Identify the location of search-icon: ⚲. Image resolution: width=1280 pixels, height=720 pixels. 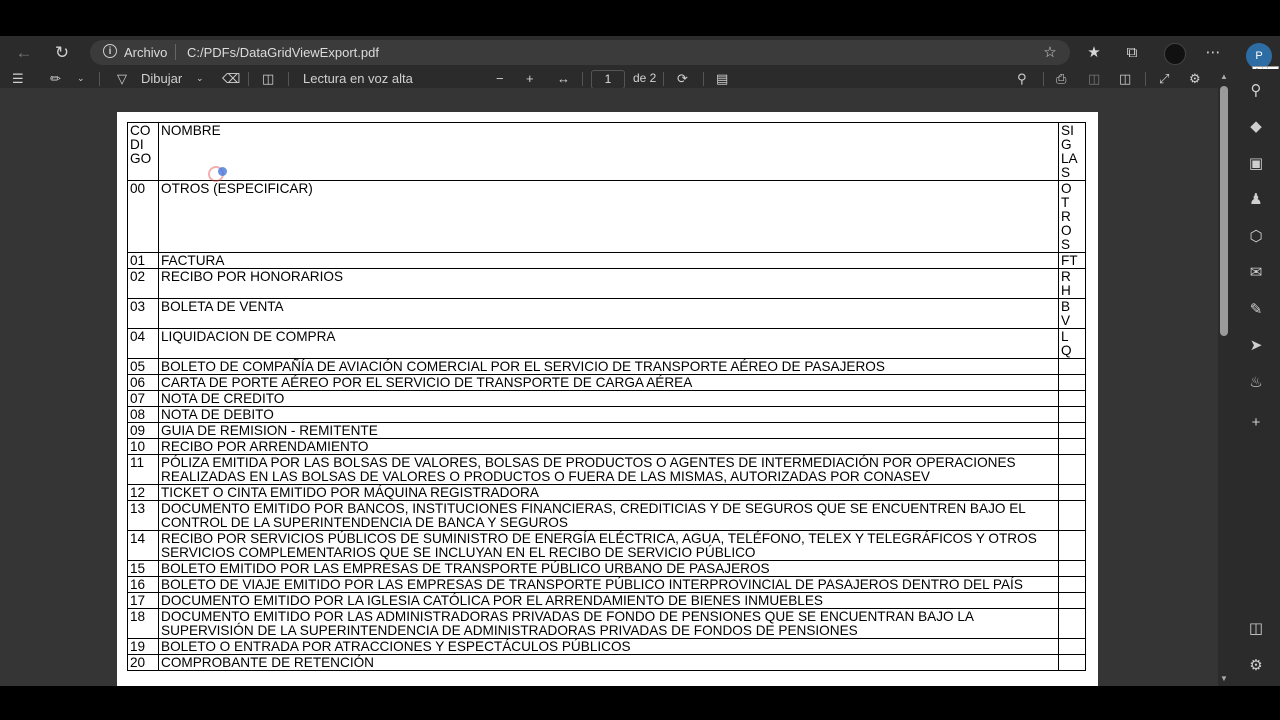
(1022, 78).